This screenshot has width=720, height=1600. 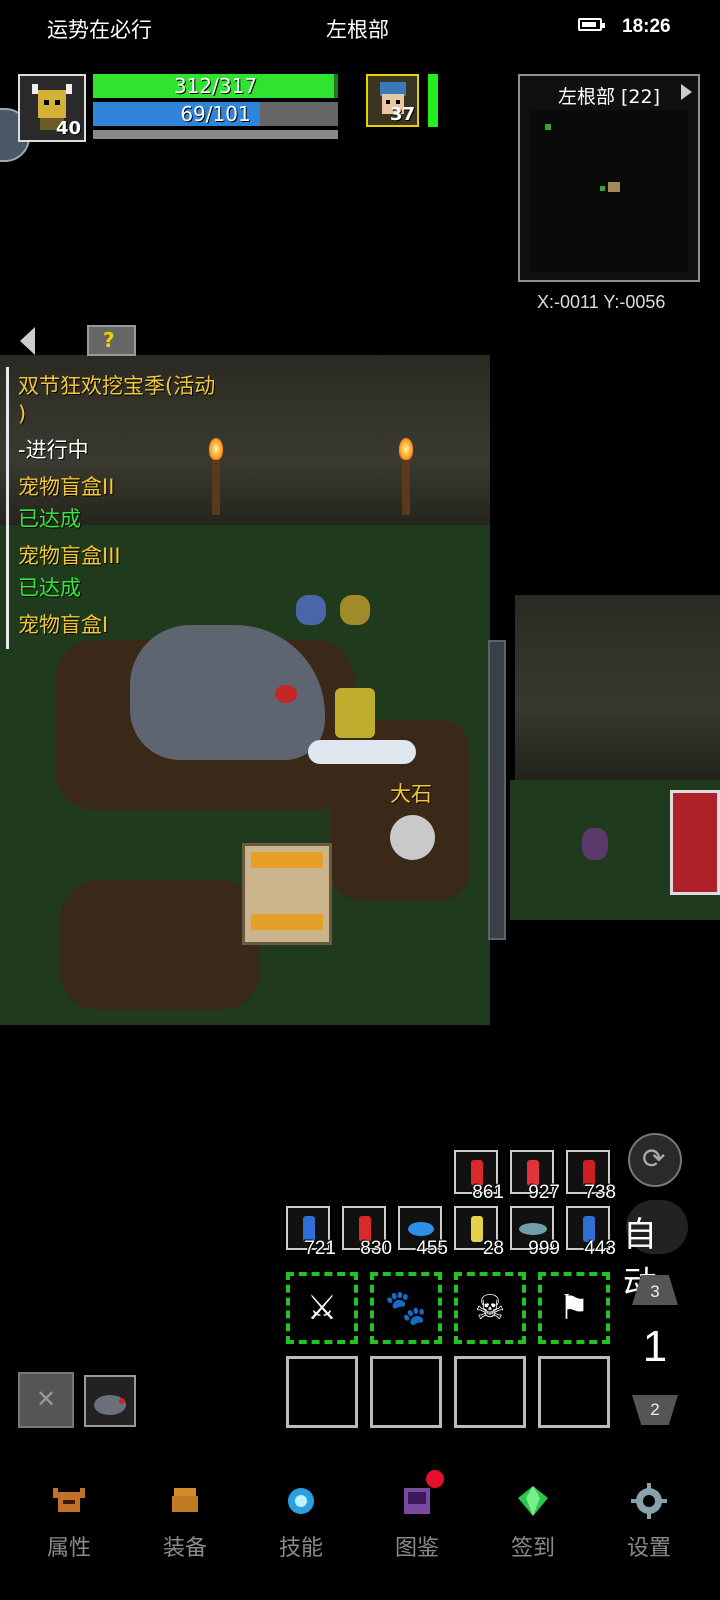 What do you see at coordinates (52, 108) in the screenshot?
I see `player-portrait: 40` at bounding box center [52, 108].